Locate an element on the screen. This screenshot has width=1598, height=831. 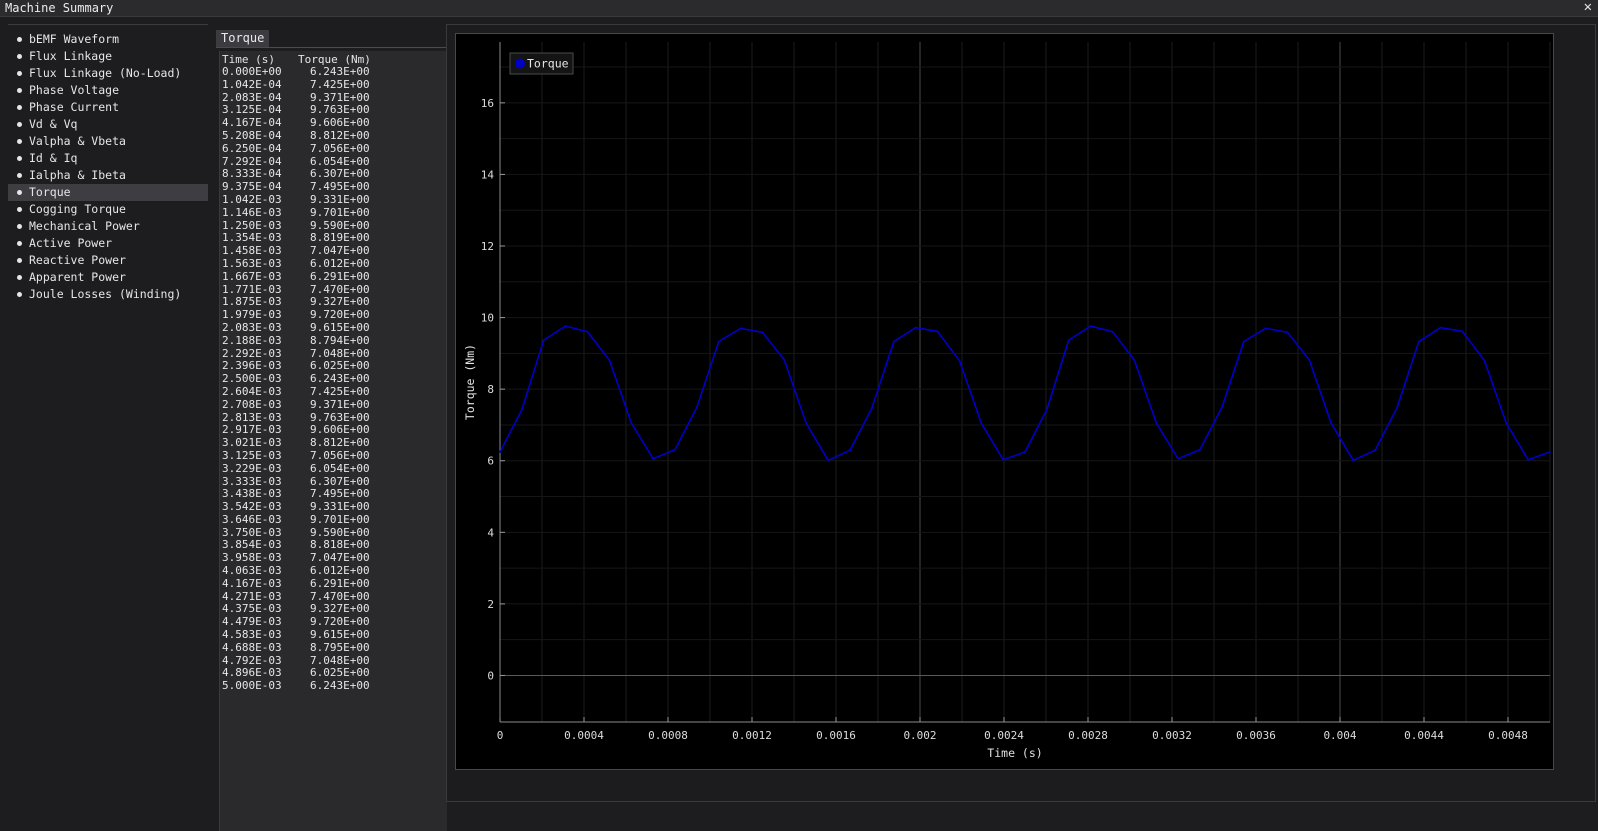
y-tick-label: 14 is located at coordinates (488, 174).